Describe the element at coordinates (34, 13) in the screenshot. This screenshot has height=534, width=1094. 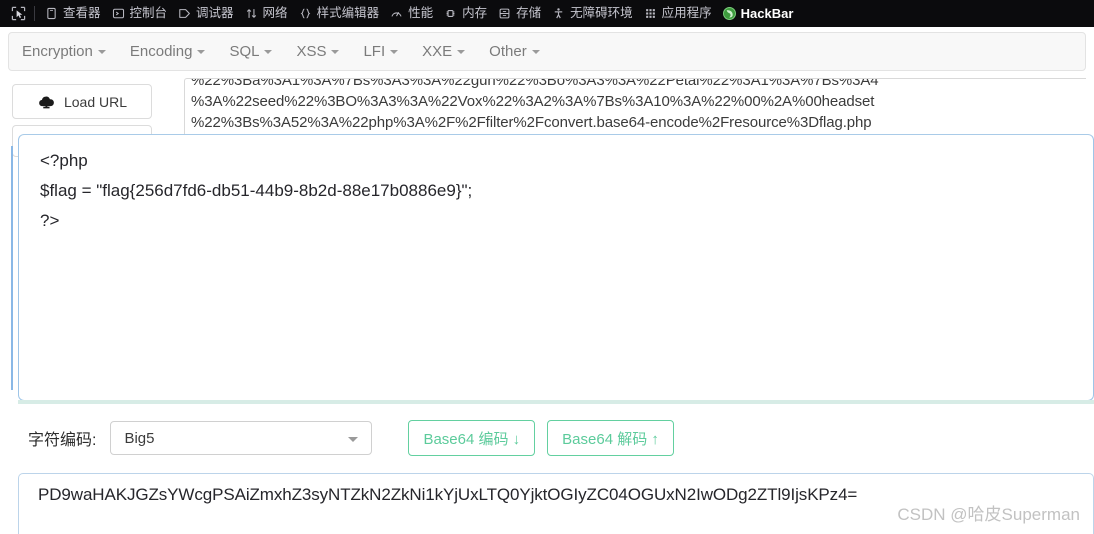
I see `toolbar-divider` at that location.